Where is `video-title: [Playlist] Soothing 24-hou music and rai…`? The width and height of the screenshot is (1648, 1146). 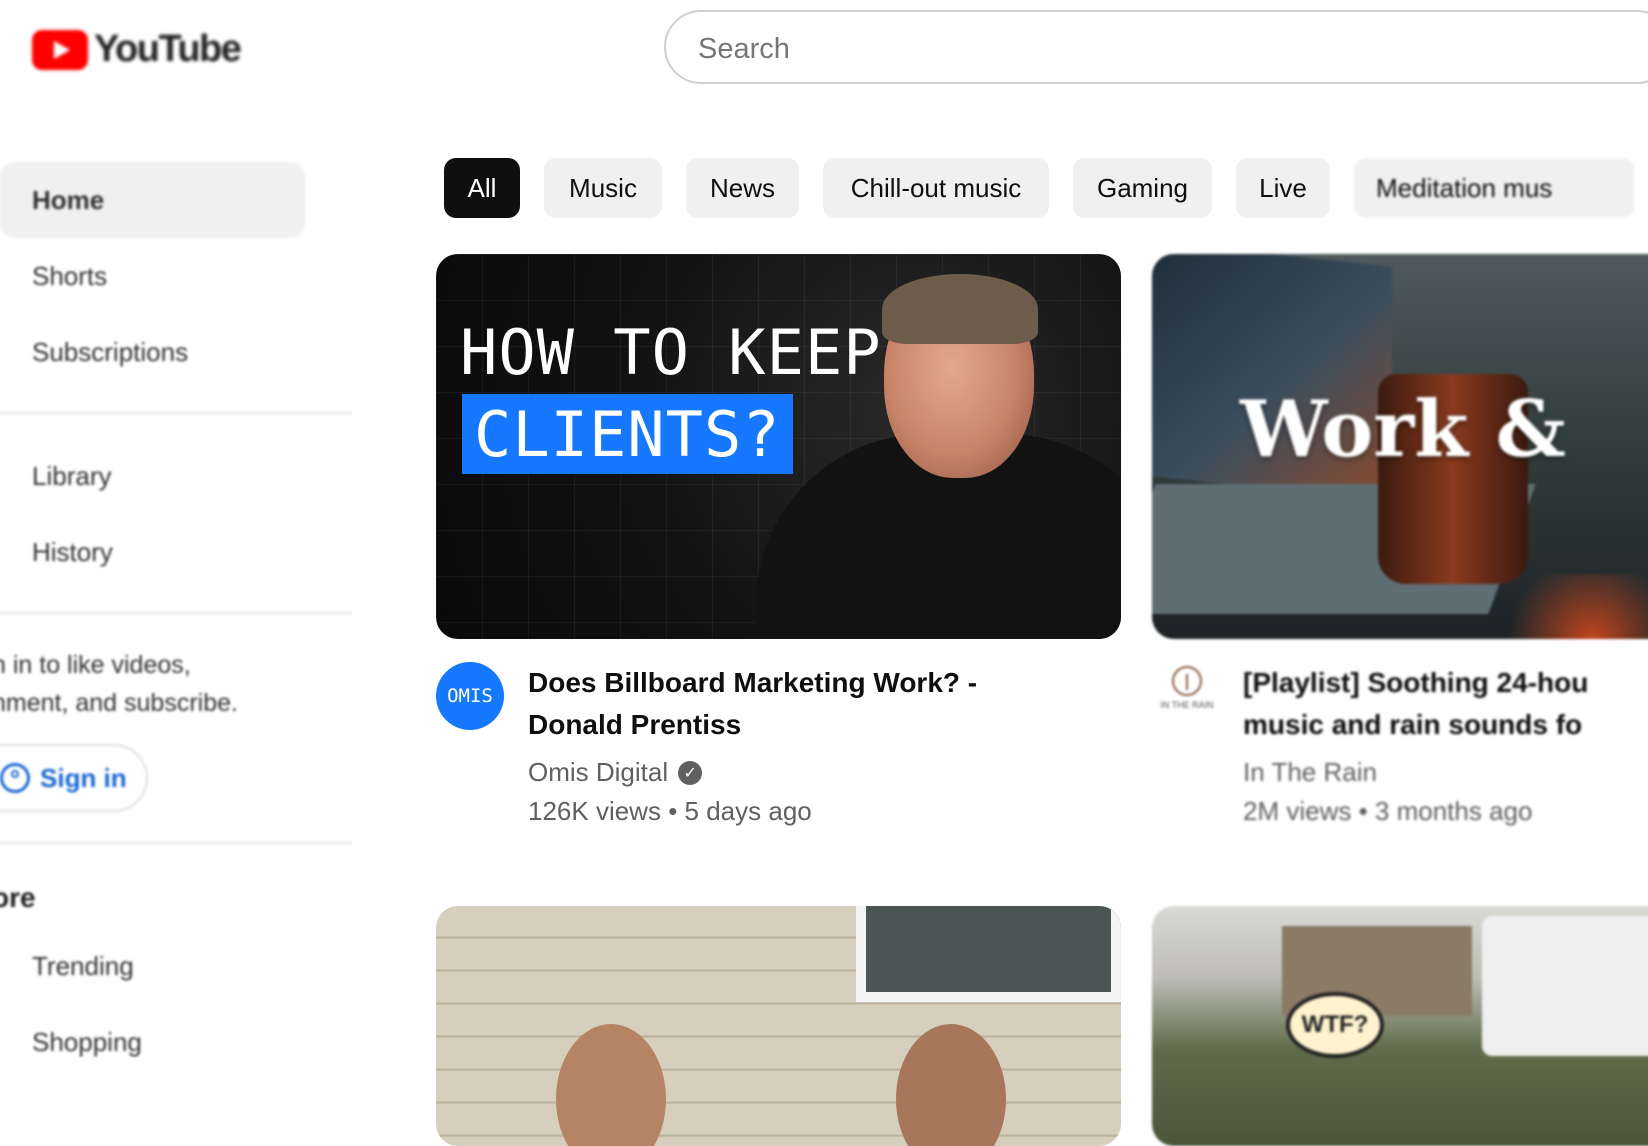 video-title: [Playlist] Soothing 24-hou music and rai… is located at coordinates (1445, 704).